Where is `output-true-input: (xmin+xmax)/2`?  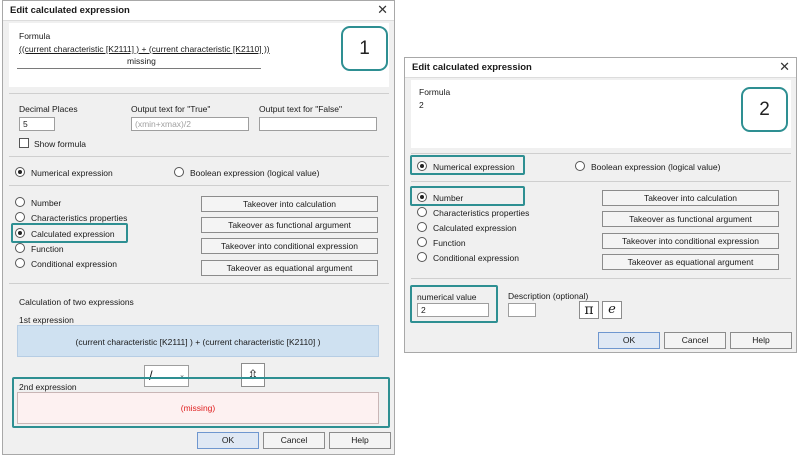
output-true-input: (xmin+xmax)/2 is located at coordinates (190, 124).